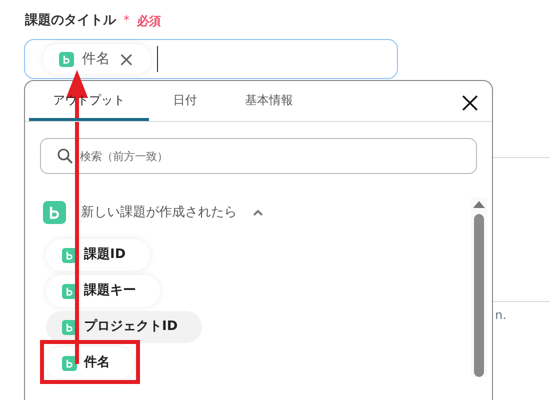 Image resolution: width=550 pixels, height=400 pixels. What do you see at coordinates (479, 204) in the screenshot?
I see `scroll-up-icon` at bounding box center [479, 204].